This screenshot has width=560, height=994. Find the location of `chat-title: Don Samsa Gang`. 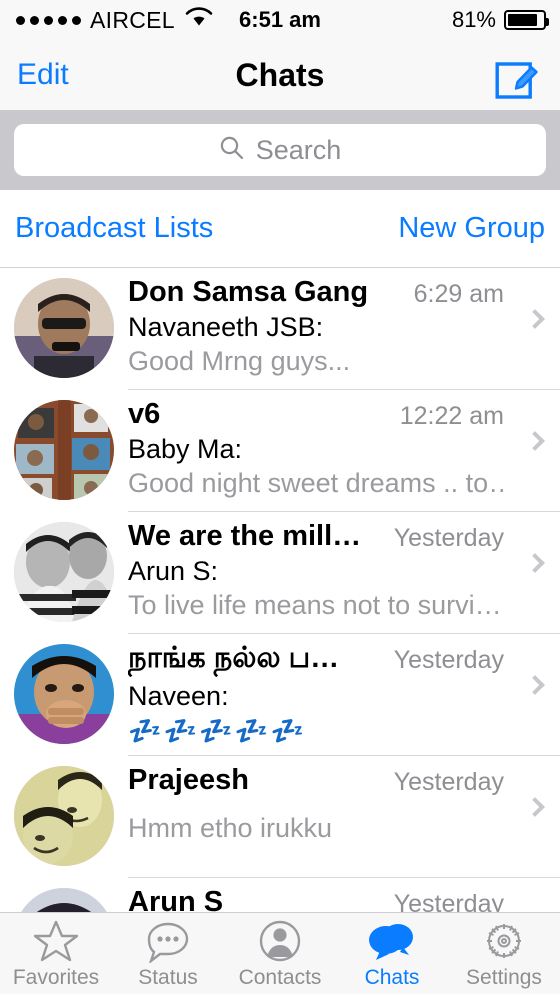

chat-title: Don Samsa Gang is located at coordinates (248, 292).